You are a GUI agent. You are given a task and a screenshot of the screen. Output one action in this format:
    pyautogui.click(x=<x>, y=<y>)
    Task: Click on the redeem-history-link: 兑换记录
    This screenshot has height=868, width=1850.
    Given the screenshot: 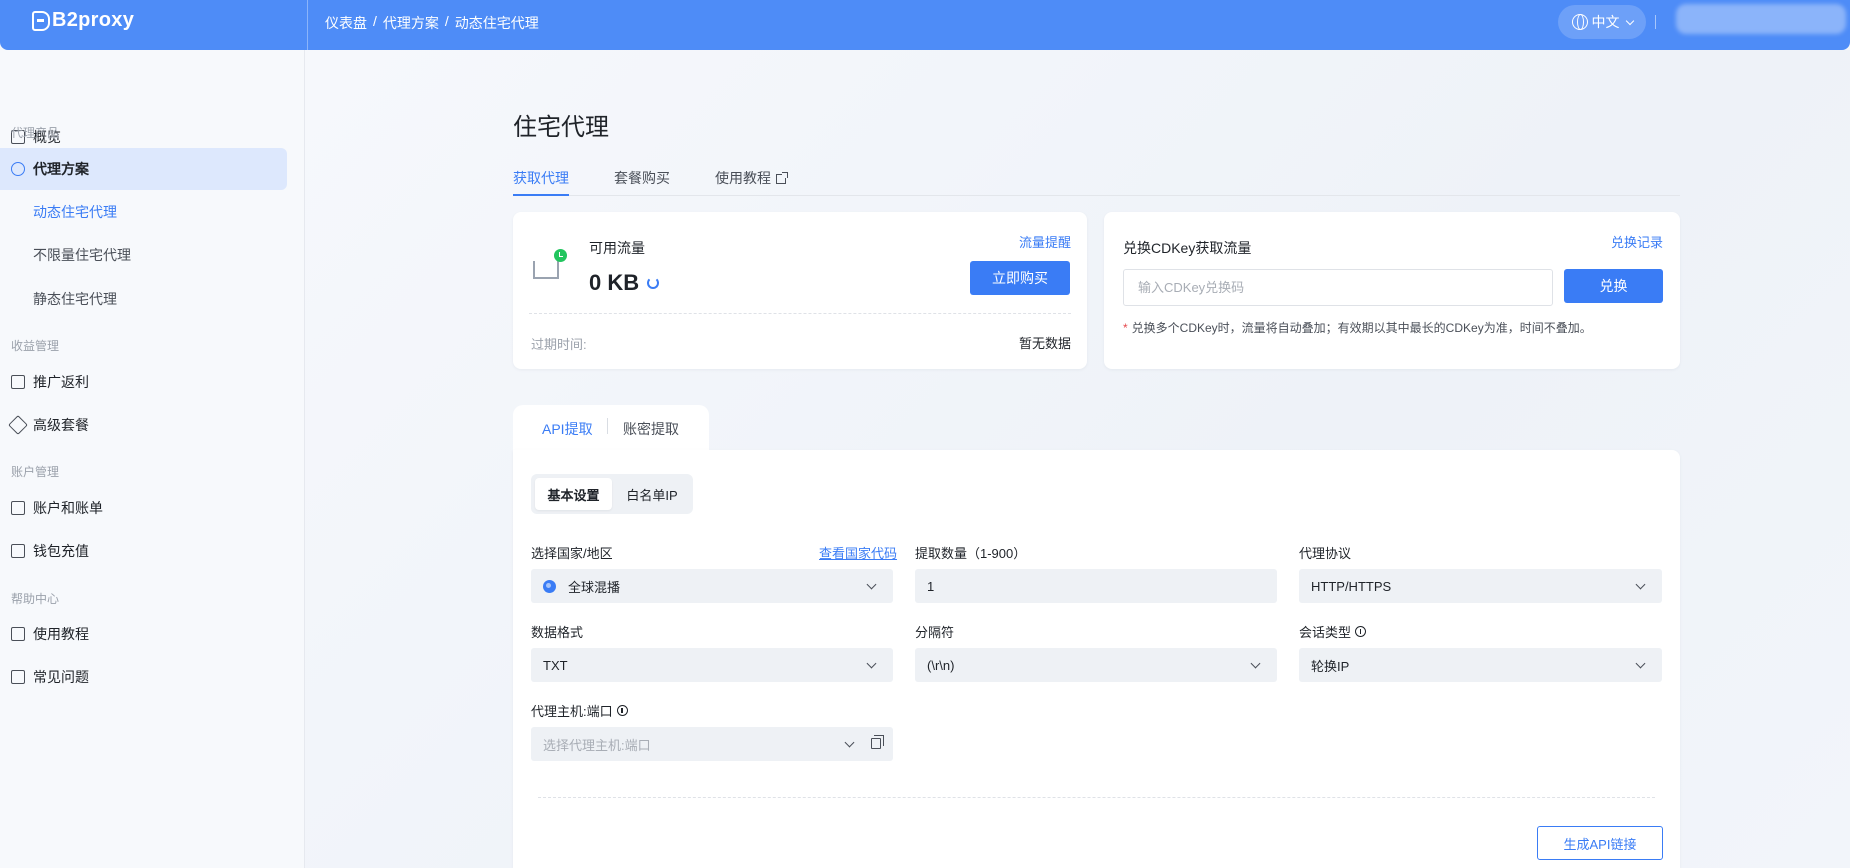 What is the action you would take?
    pyautogui.click(x=1637, y=241)
    